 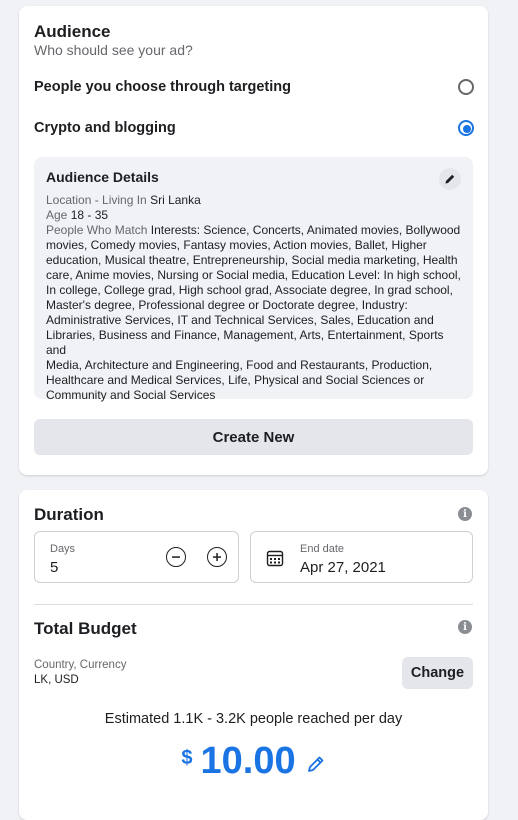 I want to click on plus-circle-icon, so click(x=217, y=557).